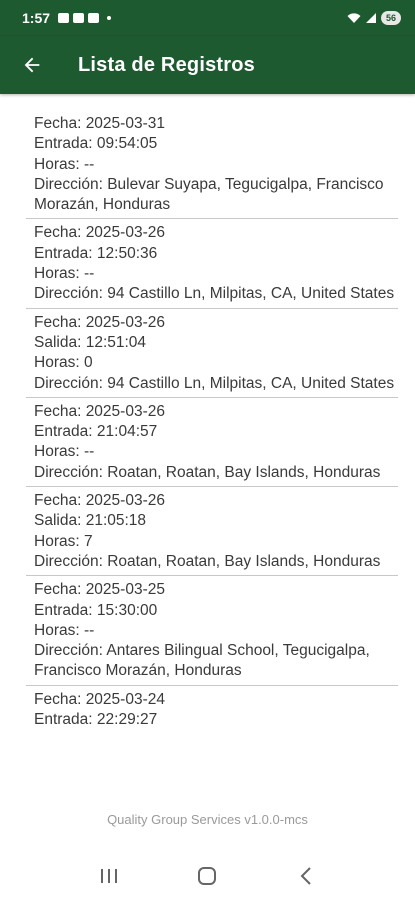  I want to click on recents-icon, so click(109, 876).